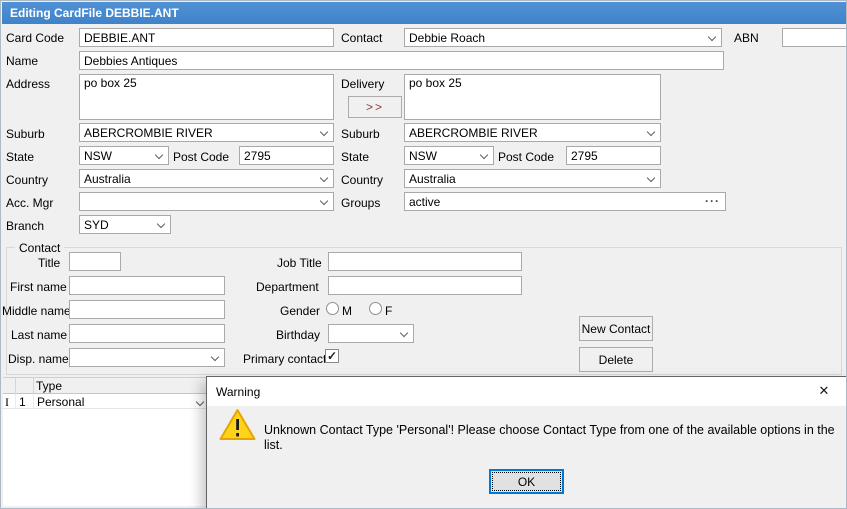  What do you see at coordinates (147, 357) in the screenshot?
I see `disp-name-combo` at bounding box center [147, 357].